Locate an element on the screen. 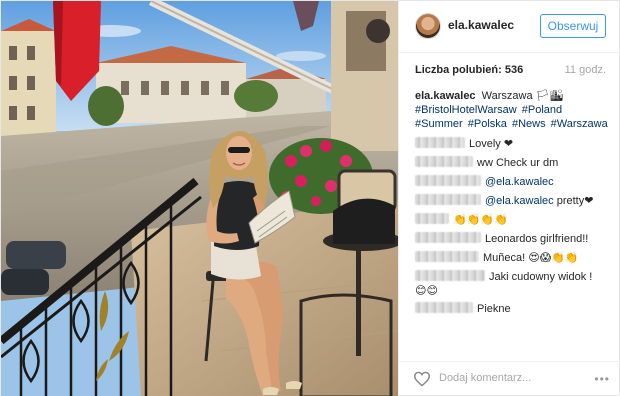  hashtag-link: #Summer is located at coordinates (439, 124).